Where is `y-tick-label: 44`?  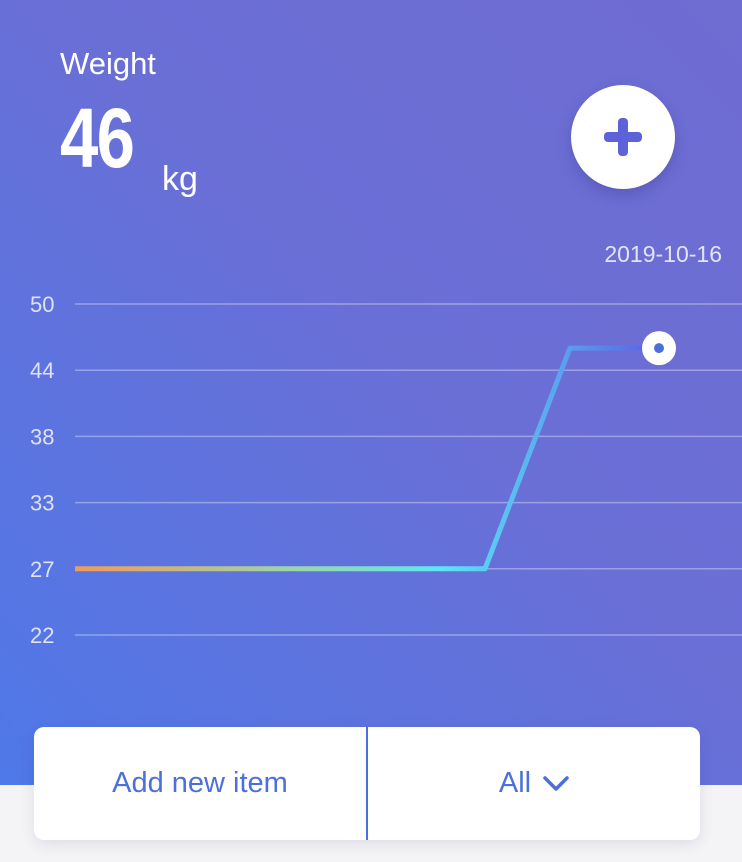
y-tick-label: 44 is located at coordinates (42, 370).